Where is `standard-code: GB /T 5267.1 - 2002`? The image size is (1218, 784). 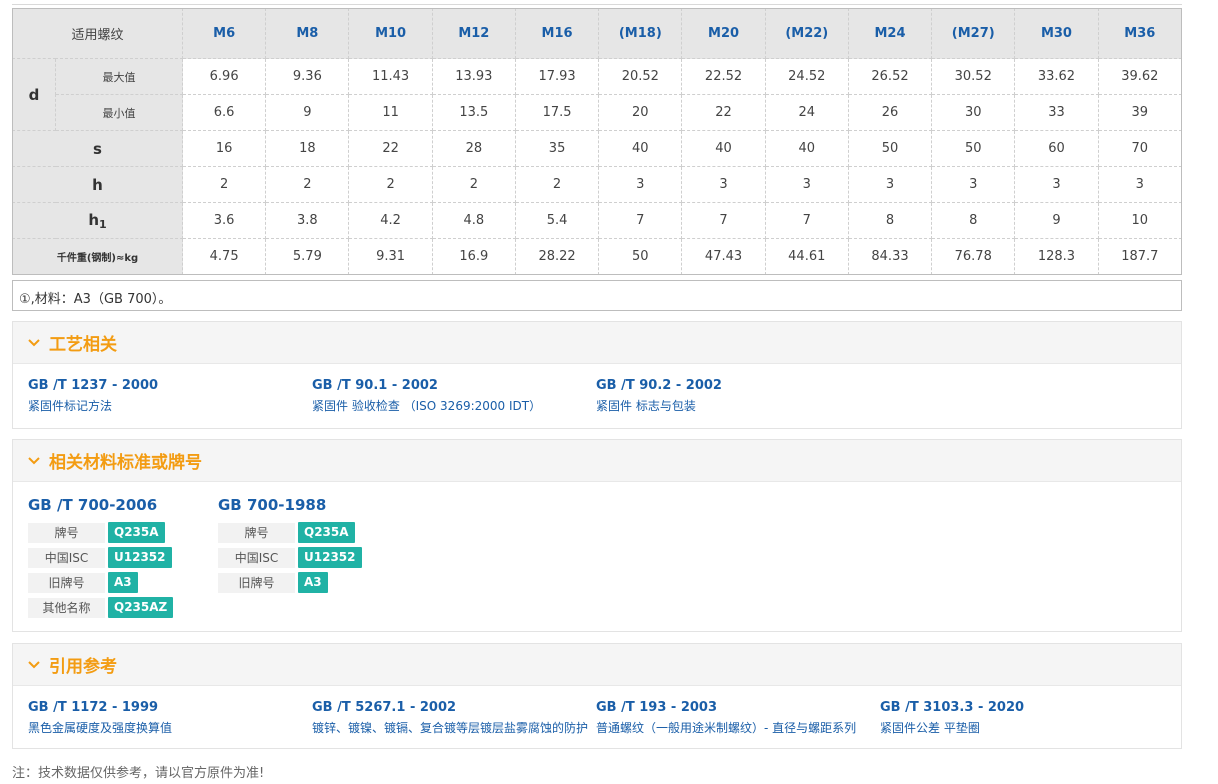
standard-code: GB /T 5267.1 - 2002 is located at coordinates (457, 707).